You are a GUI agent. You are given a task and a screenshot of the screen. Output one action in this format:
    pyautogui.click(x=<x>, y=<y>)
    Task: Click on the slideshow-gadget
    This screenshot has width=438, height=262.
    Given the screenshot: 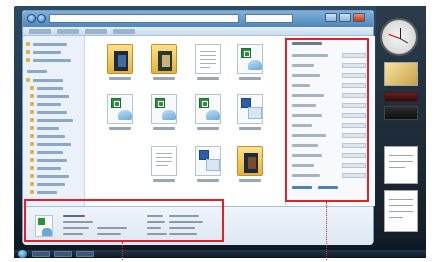 What is the action you would take?
    pyautogui.click(x=401, y=74)
    